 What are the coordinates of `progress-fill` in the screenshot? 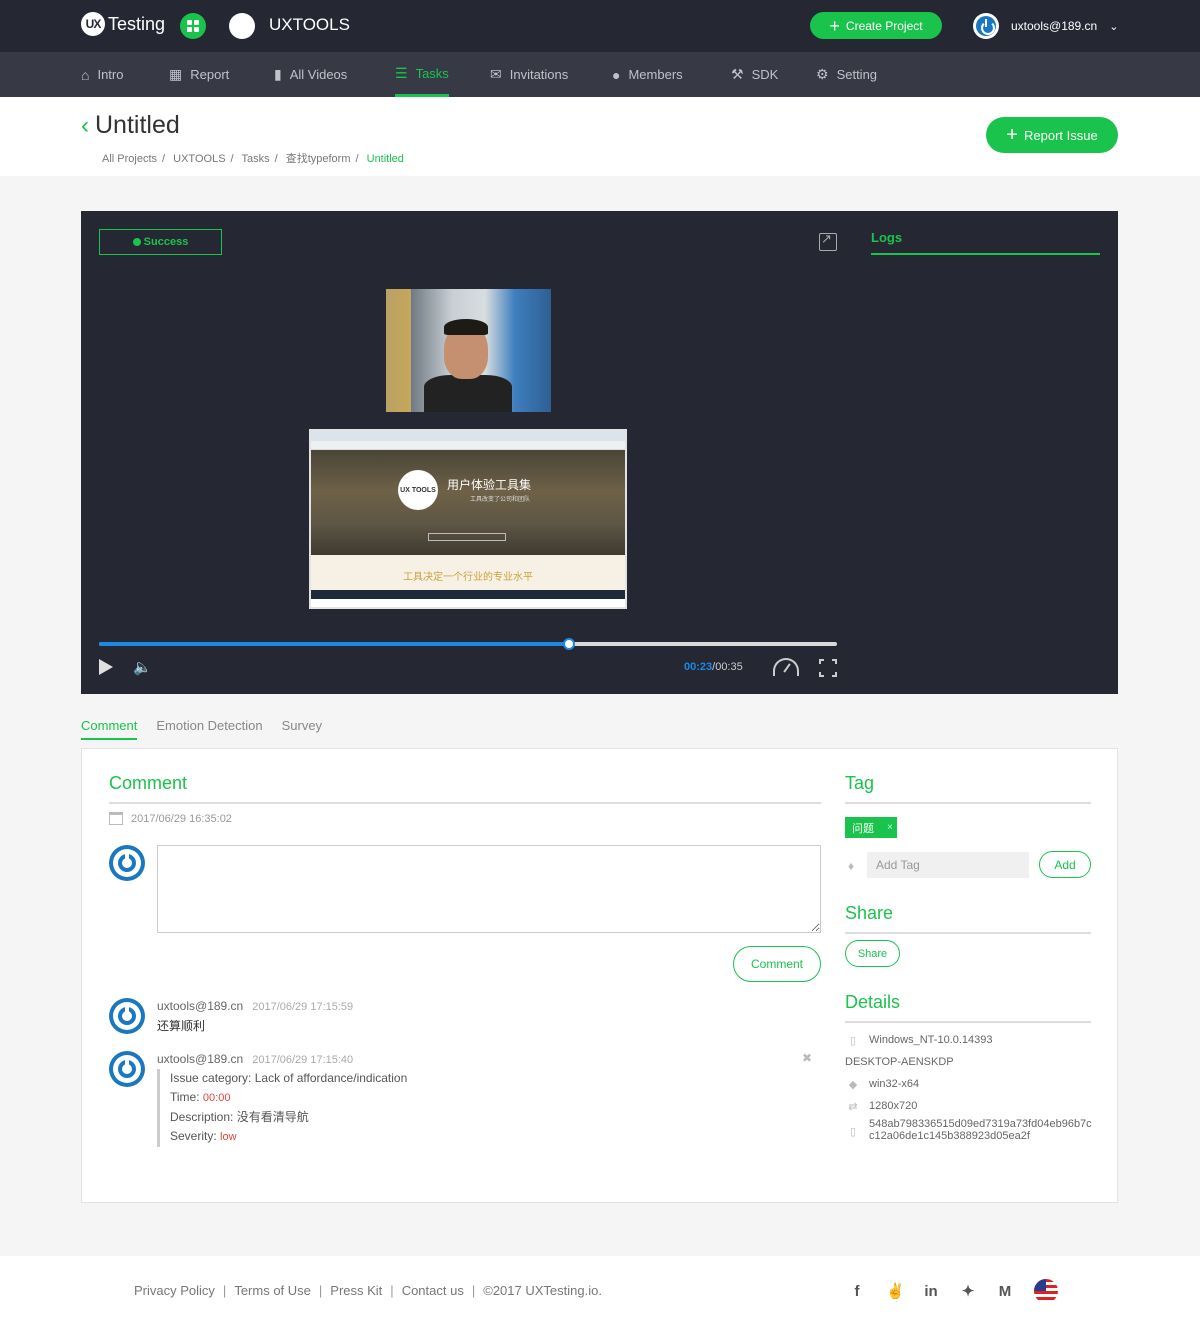 It's located at (334, 644).